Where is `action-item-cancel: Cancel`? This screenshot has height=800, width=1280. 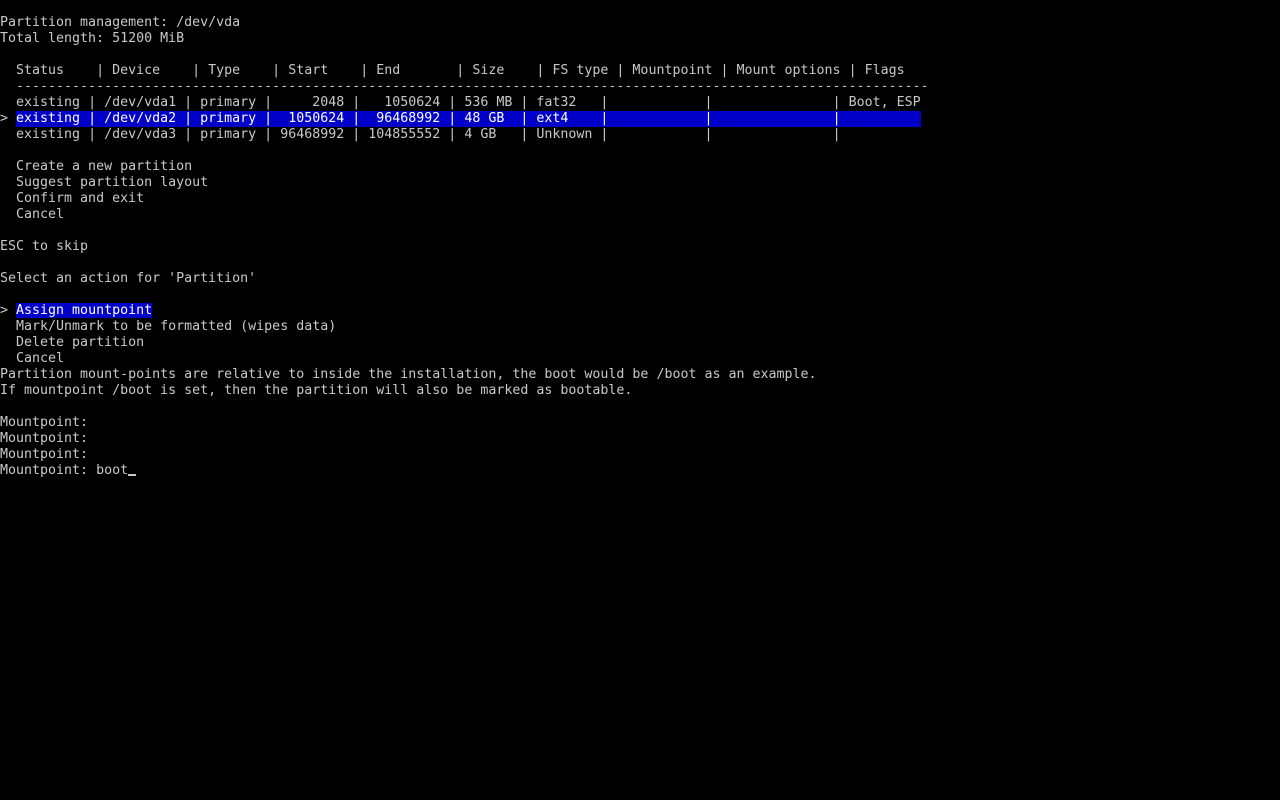 action-item-cancel: Cancel is located at coordinates (464, 359).